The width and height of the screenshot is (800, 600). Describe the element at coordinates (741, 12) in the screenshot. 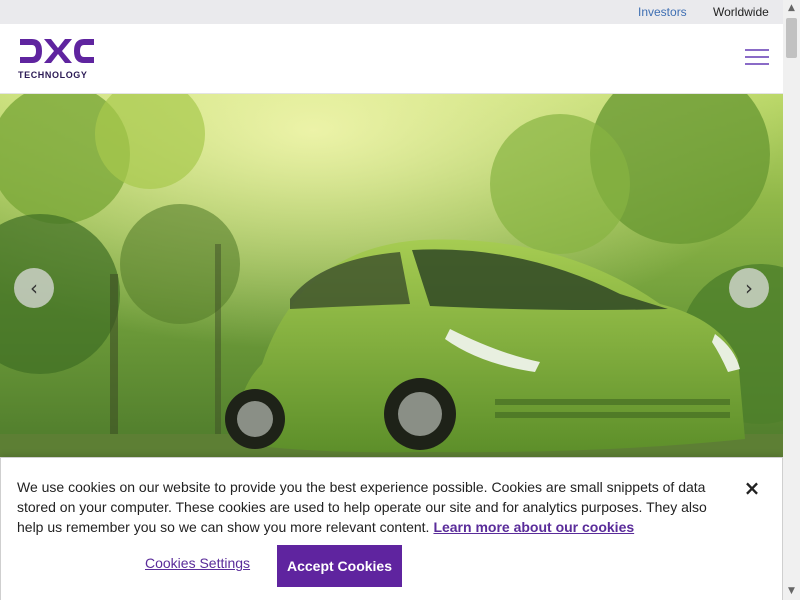

I see `worldwide-link: Worldwide` at that location.